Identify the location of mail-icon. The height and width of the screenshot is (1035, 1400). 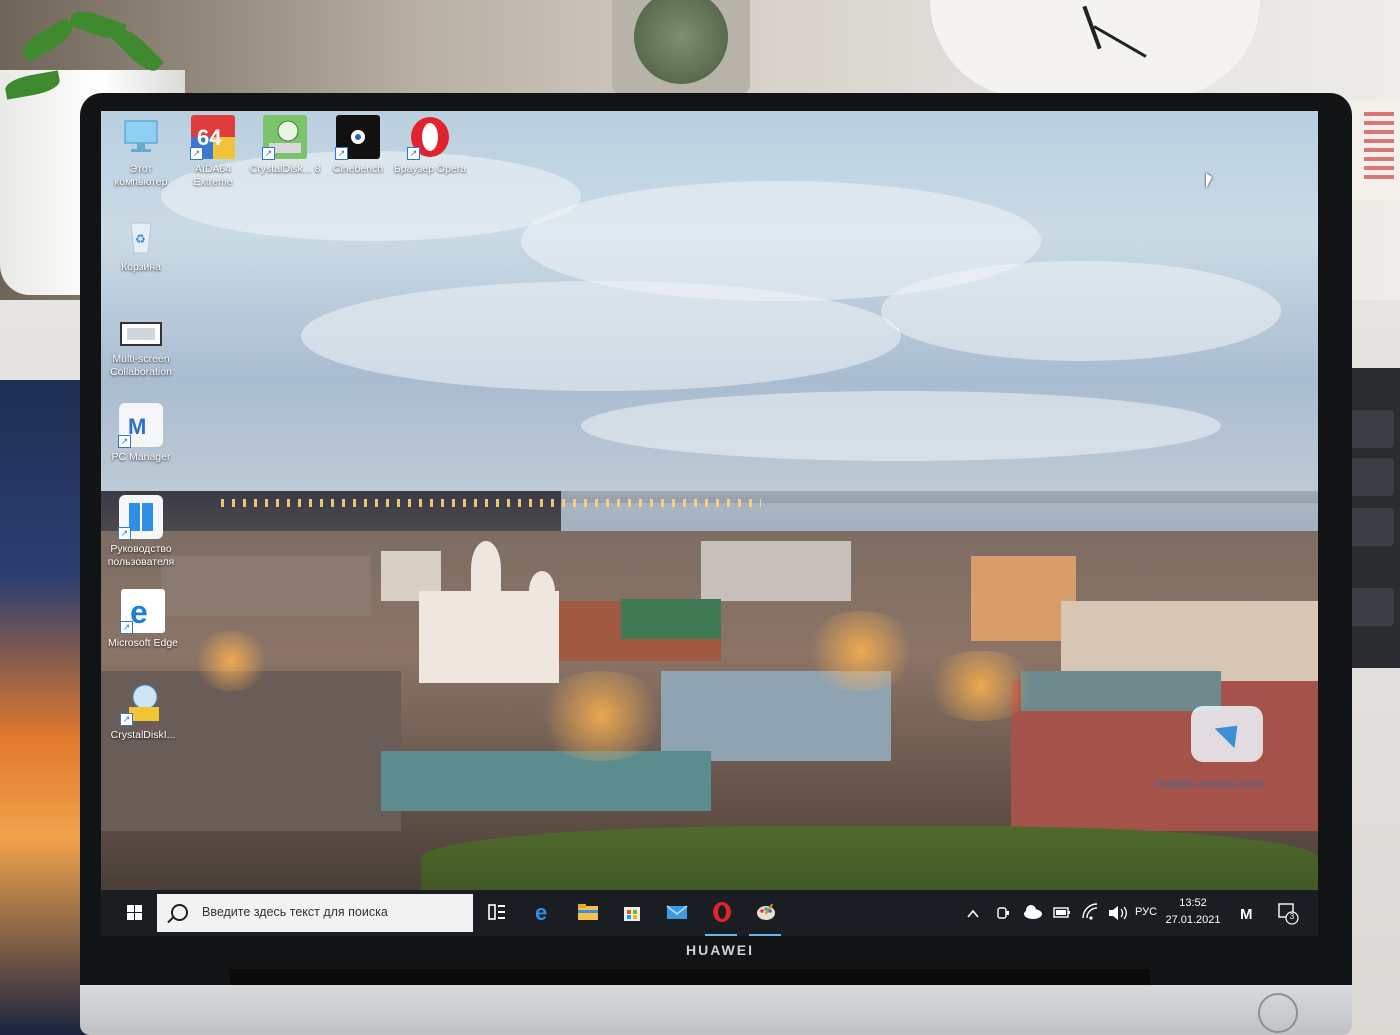
(677, 912).